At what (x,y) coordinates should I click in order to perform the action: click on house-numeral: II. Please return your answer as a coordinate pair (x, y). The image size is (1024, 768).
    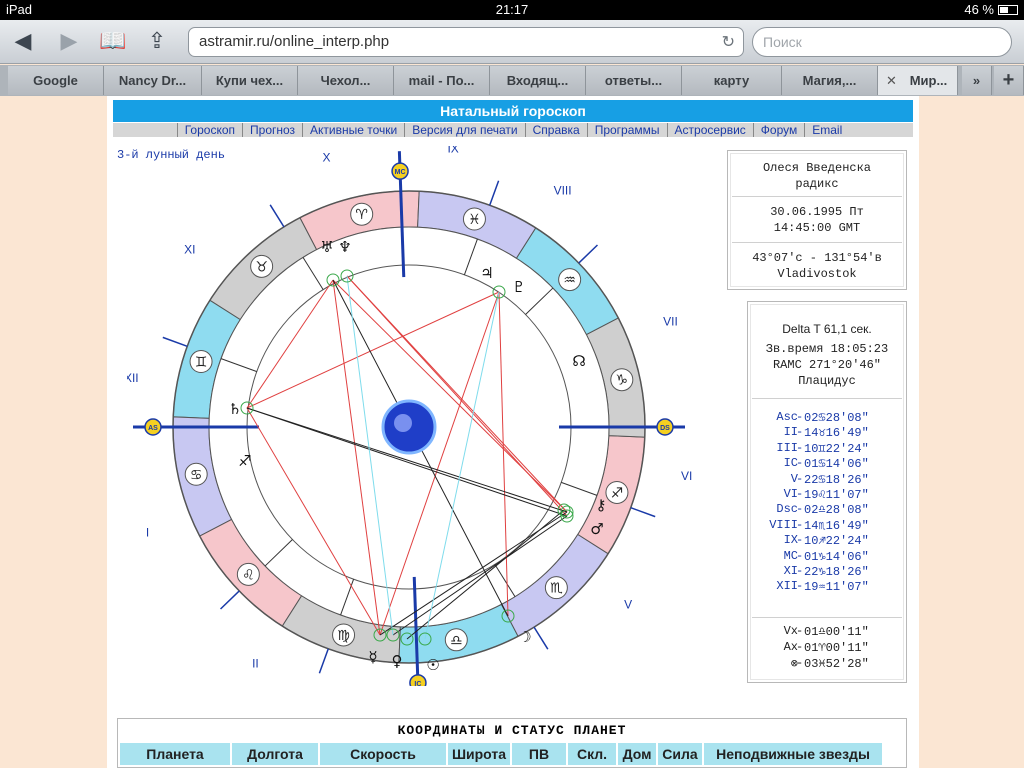
    Looking at the image, I should click on (255, 664).